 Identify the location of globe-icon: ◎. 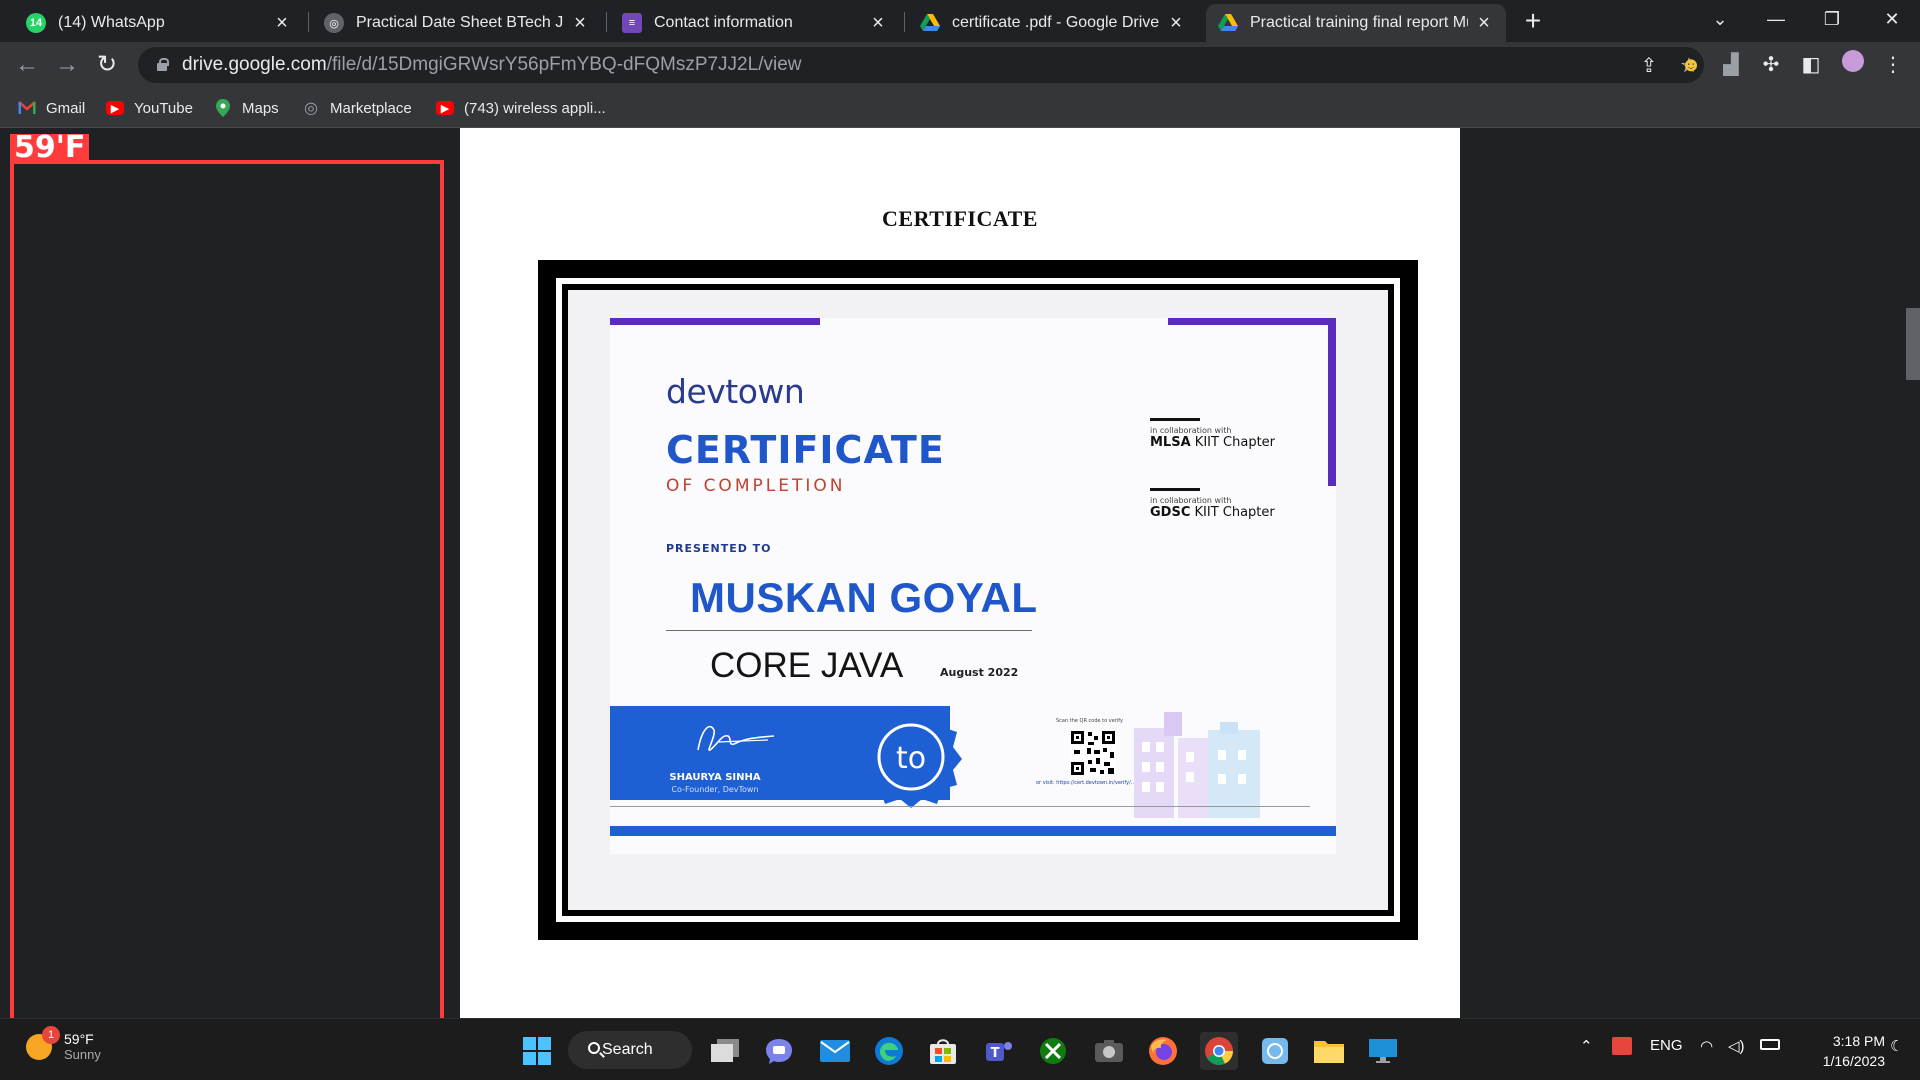
(311, 108).